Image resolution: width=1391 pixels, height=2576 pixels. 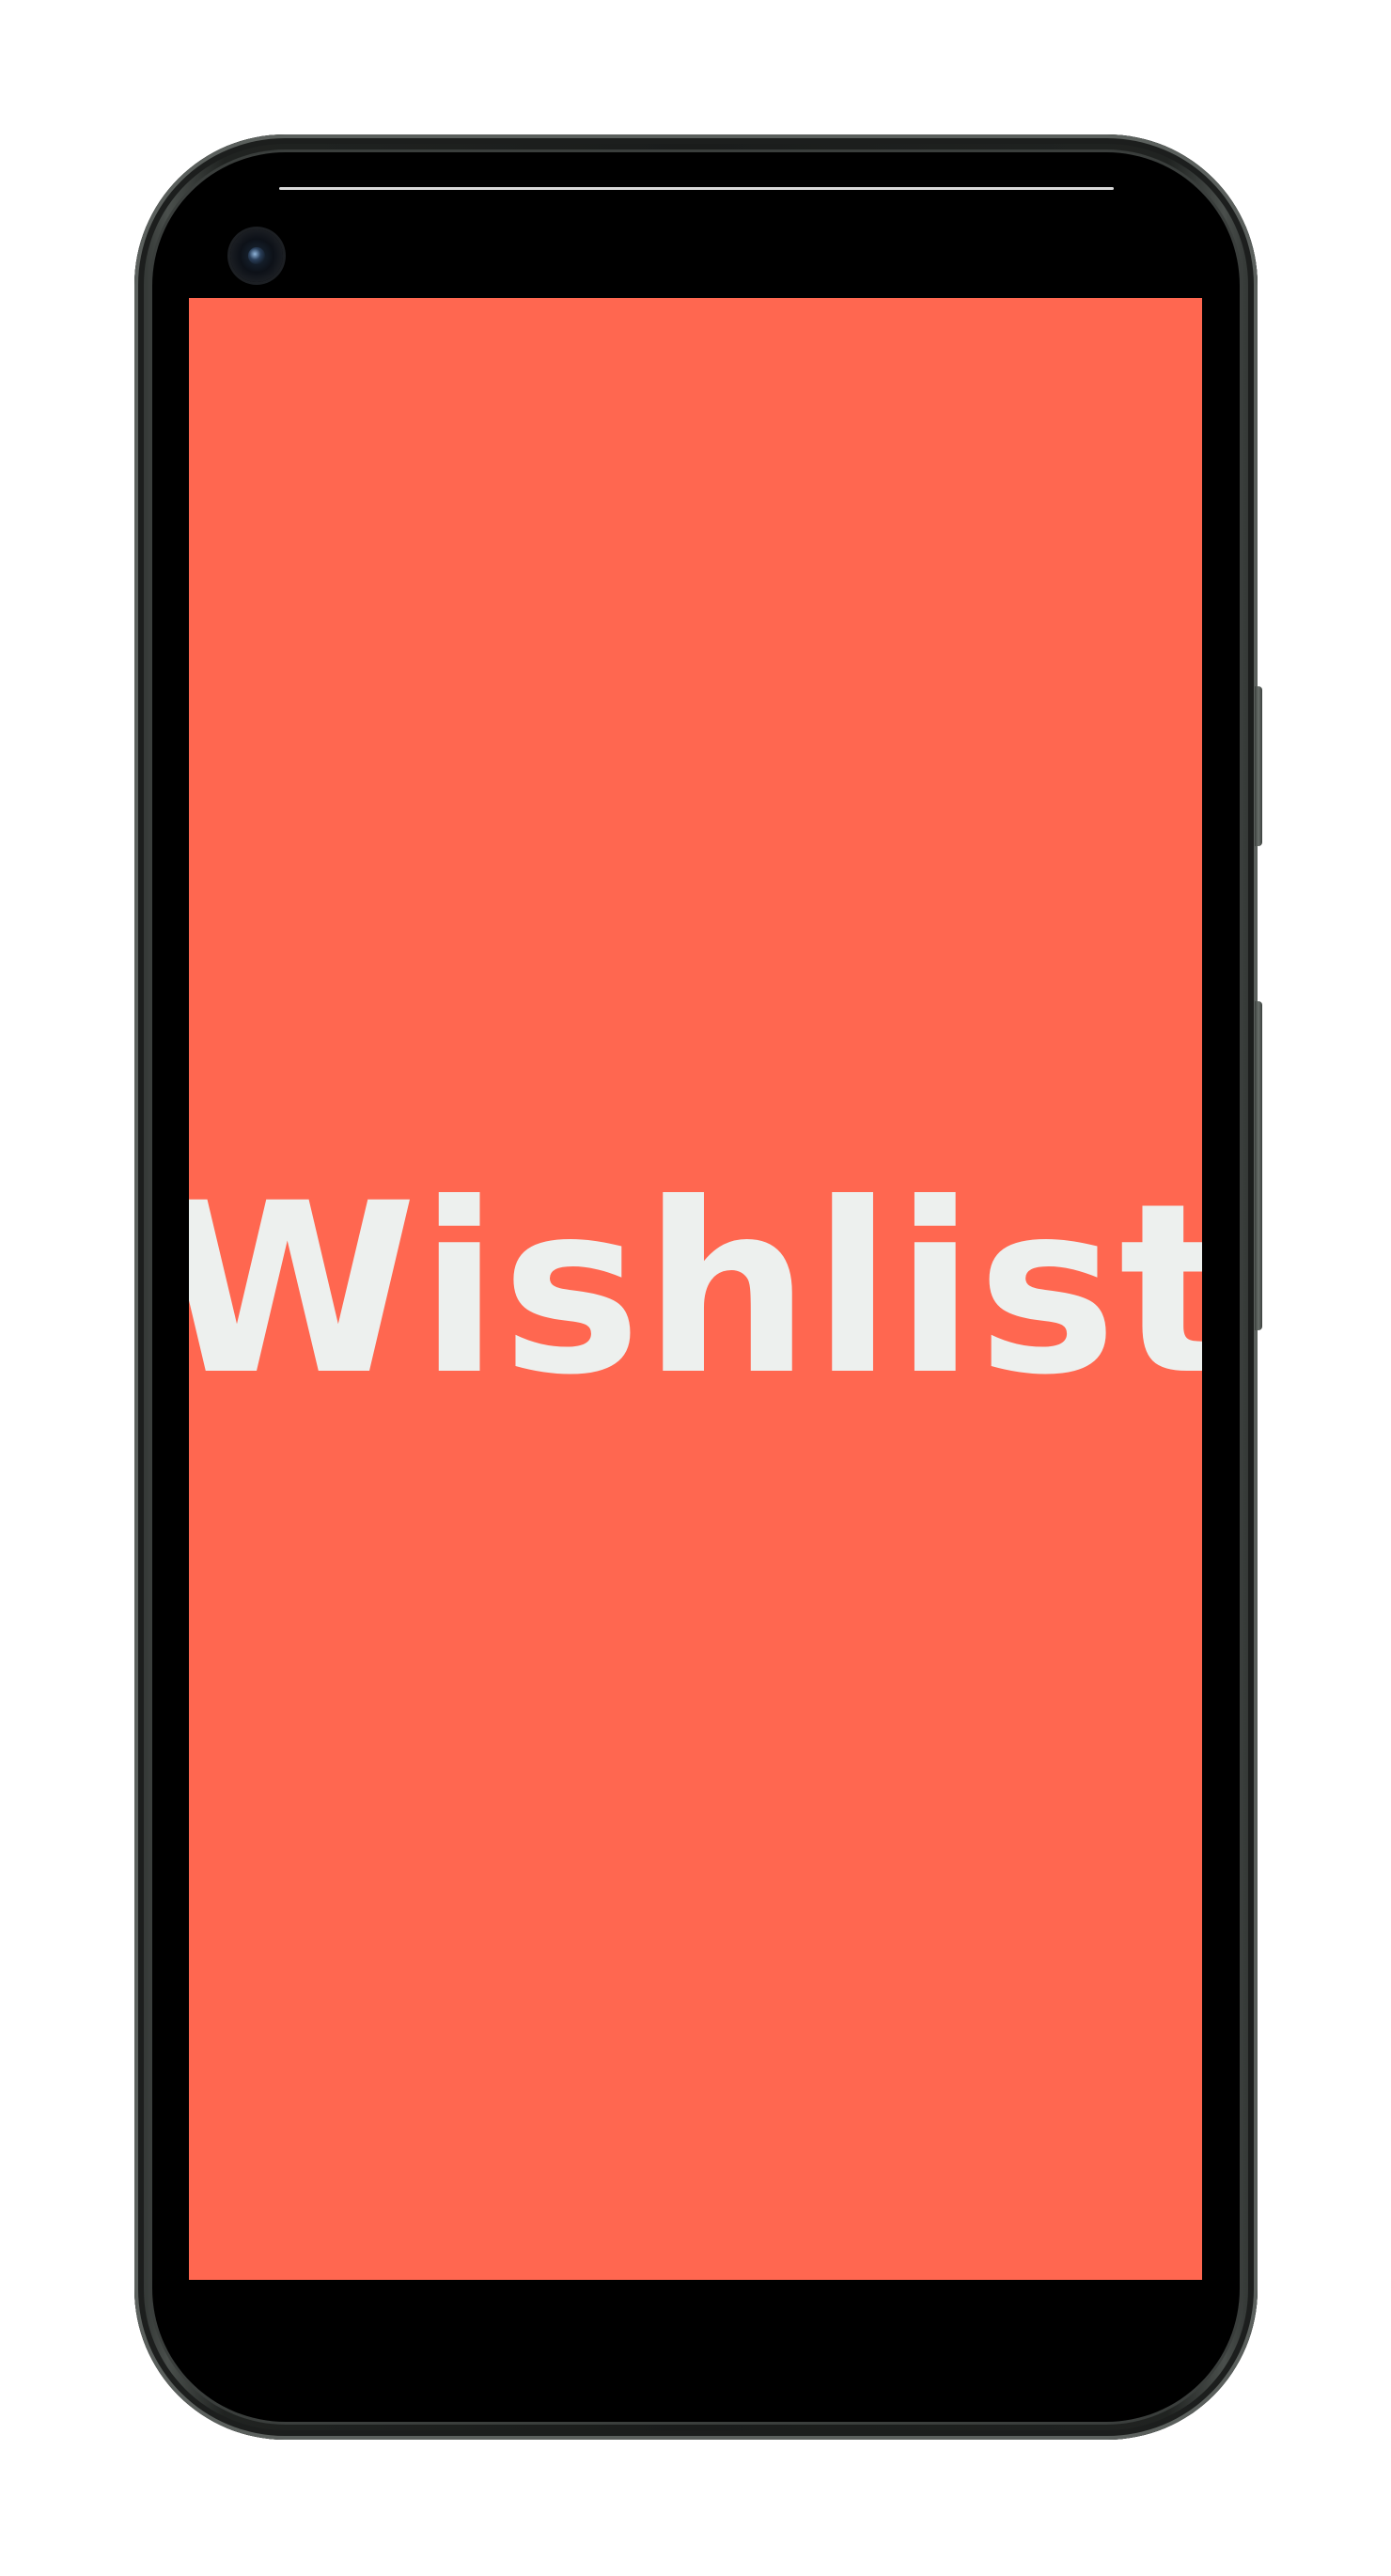 I want to click on camera-lens, so click(x=256, y=256).